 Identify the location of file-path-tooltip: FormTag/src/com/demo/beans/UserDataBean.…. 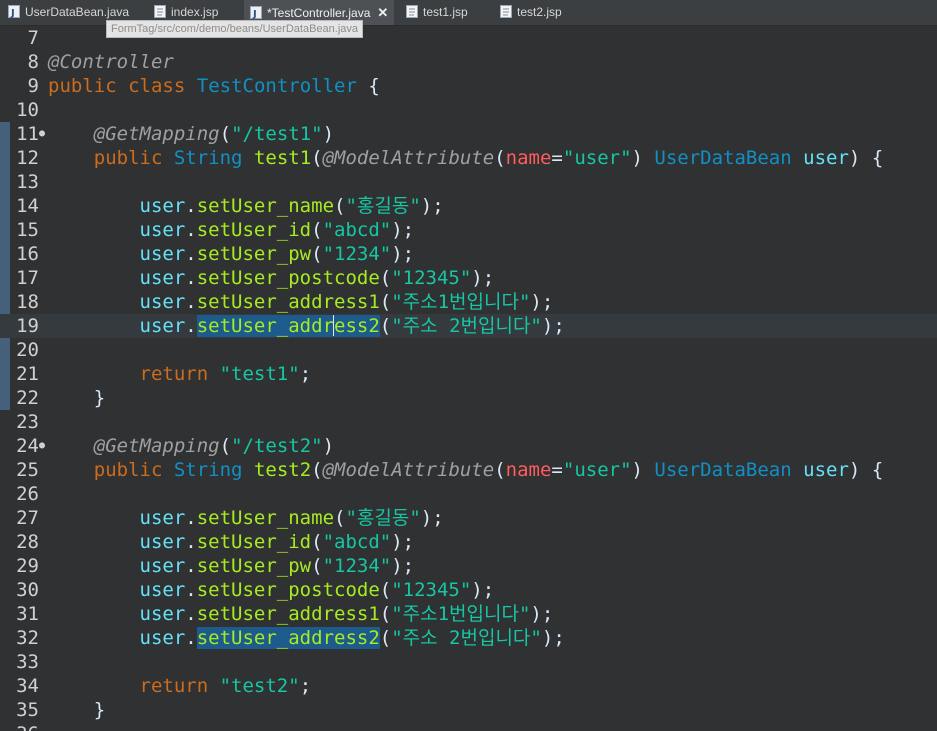
(234, 29).